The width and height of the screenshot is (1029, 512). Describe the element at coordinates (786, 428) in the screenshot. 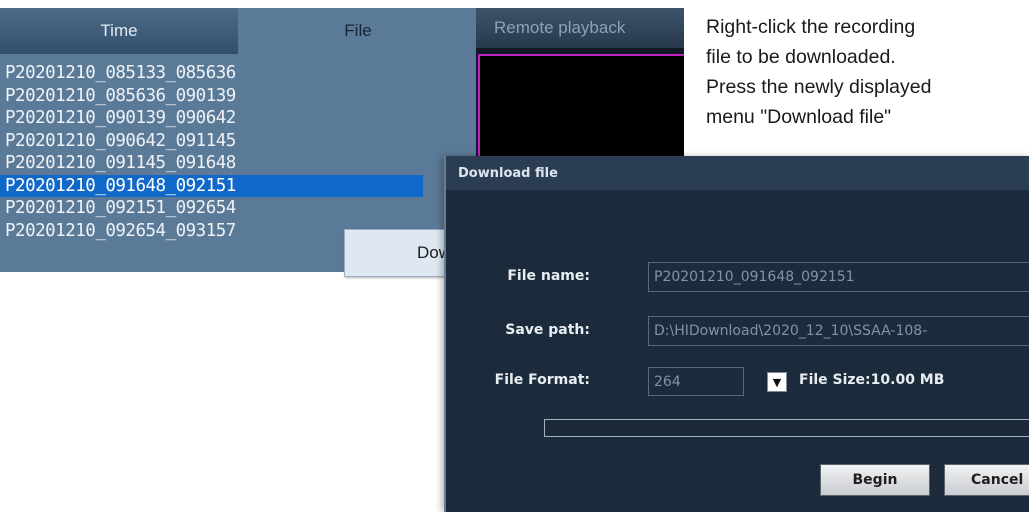

I see `download-progress-bar` at that location.